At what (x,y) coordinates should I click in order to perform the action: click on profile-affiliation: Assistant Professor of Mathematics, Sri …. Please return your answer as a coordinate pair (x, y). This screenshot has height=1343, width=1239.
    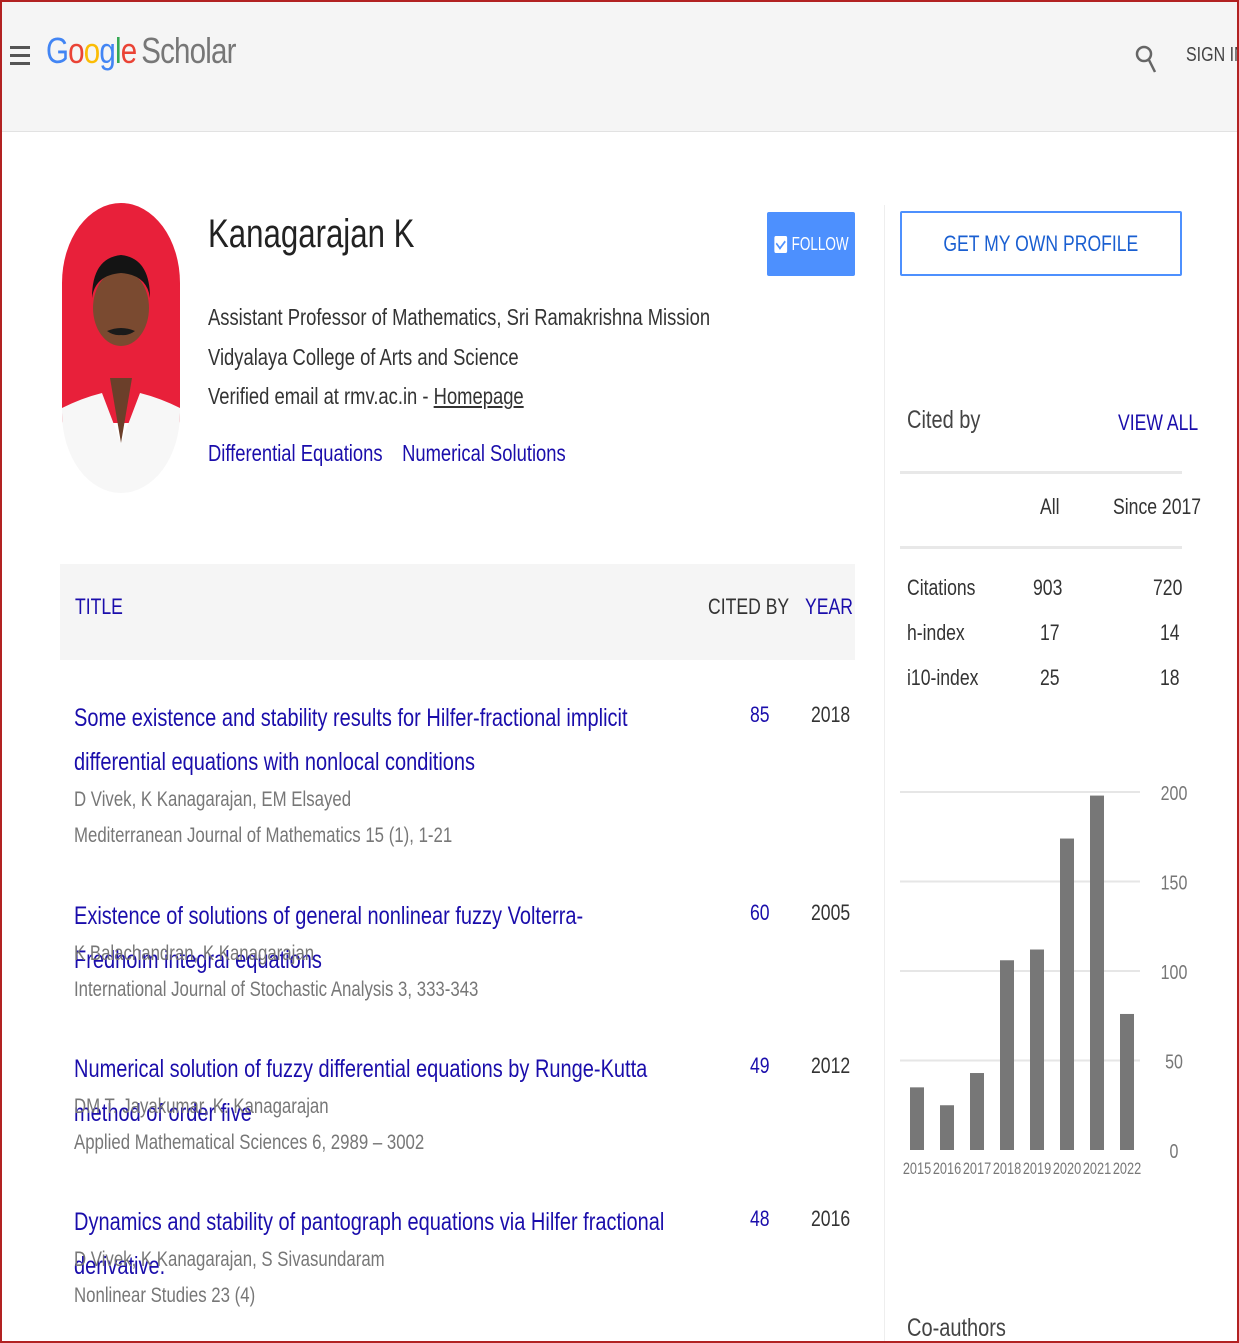
    Looking at the image, I should click on (459, 337).